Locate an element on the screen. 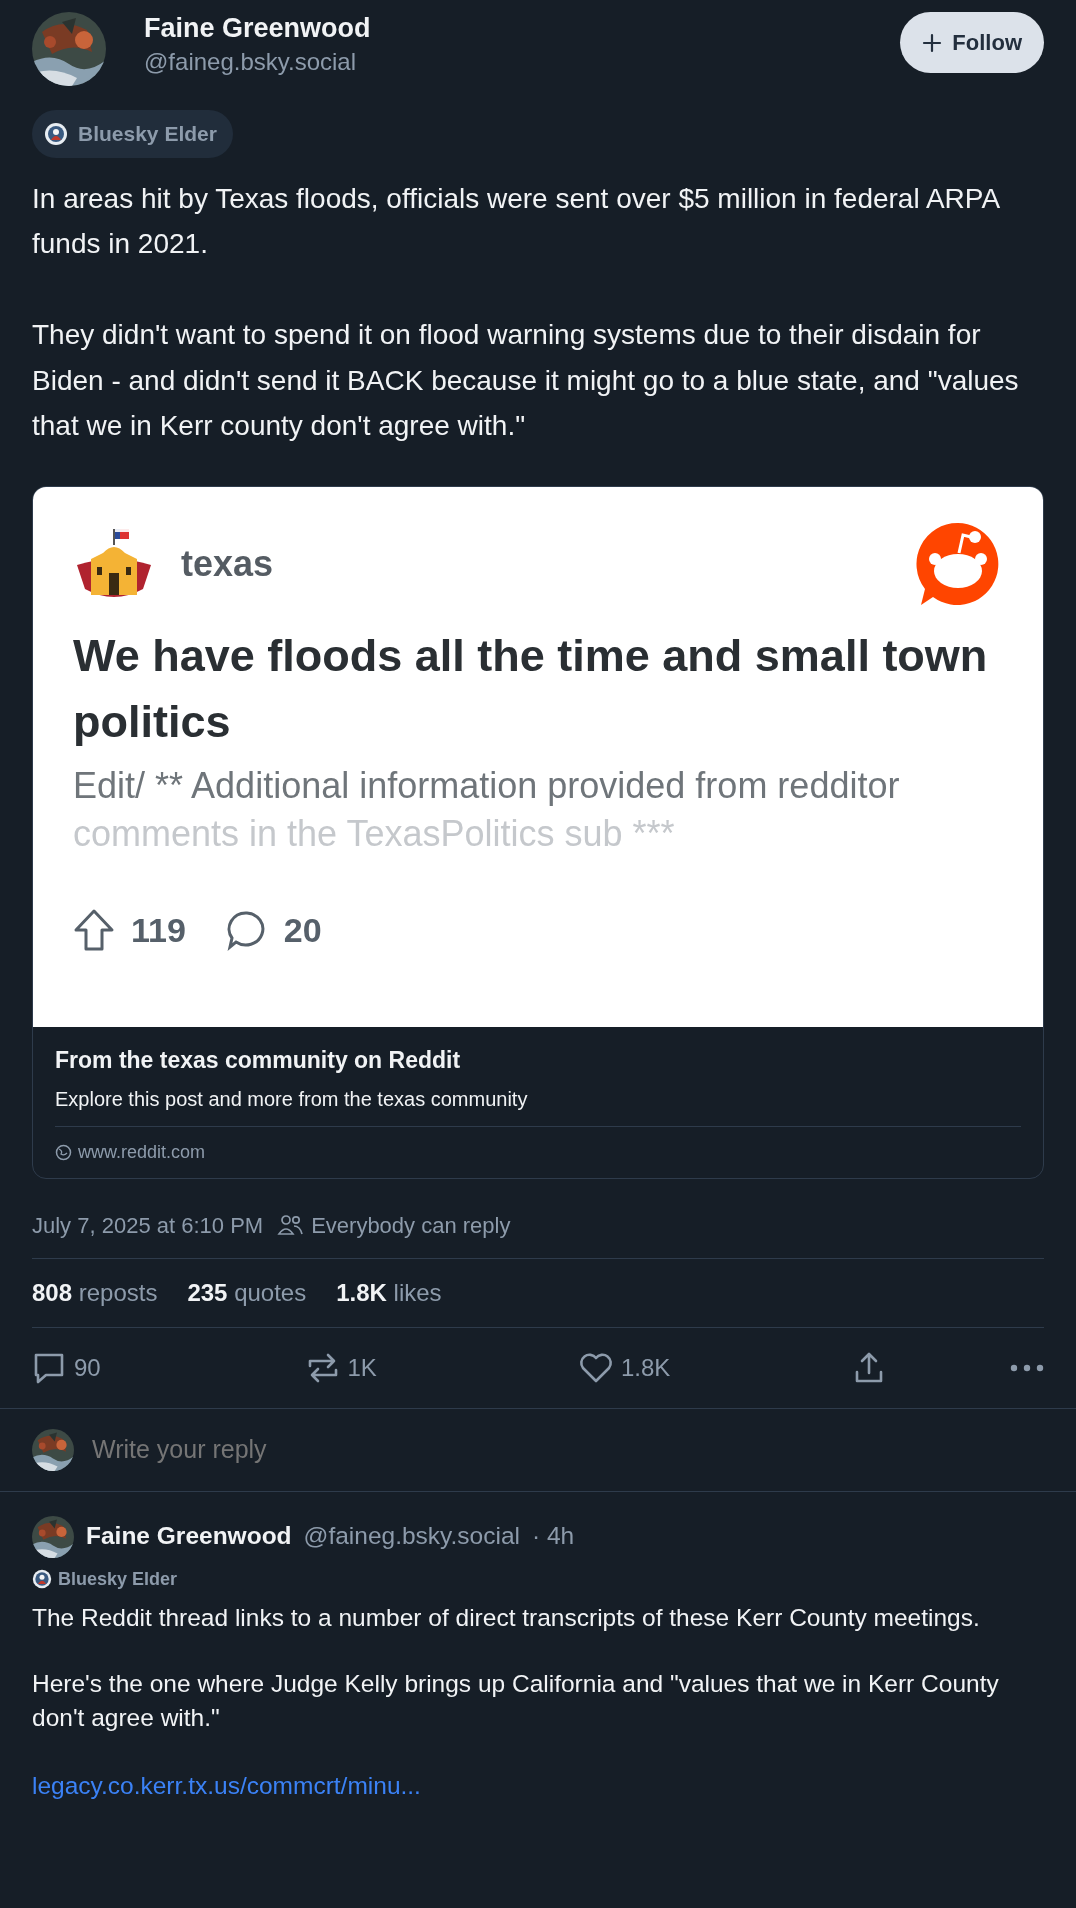  comment-count: 20 is located at coordinates (302, 930).